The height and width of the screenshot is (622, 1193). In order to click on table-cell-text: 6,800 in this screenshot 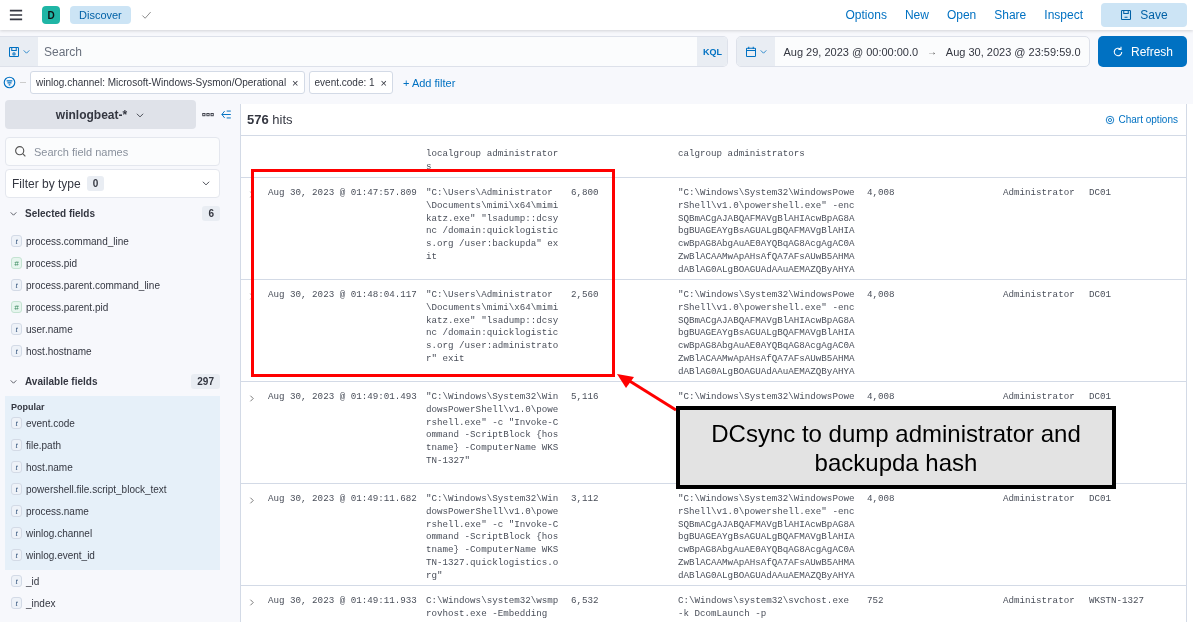, I will do `click(585, 193)`.